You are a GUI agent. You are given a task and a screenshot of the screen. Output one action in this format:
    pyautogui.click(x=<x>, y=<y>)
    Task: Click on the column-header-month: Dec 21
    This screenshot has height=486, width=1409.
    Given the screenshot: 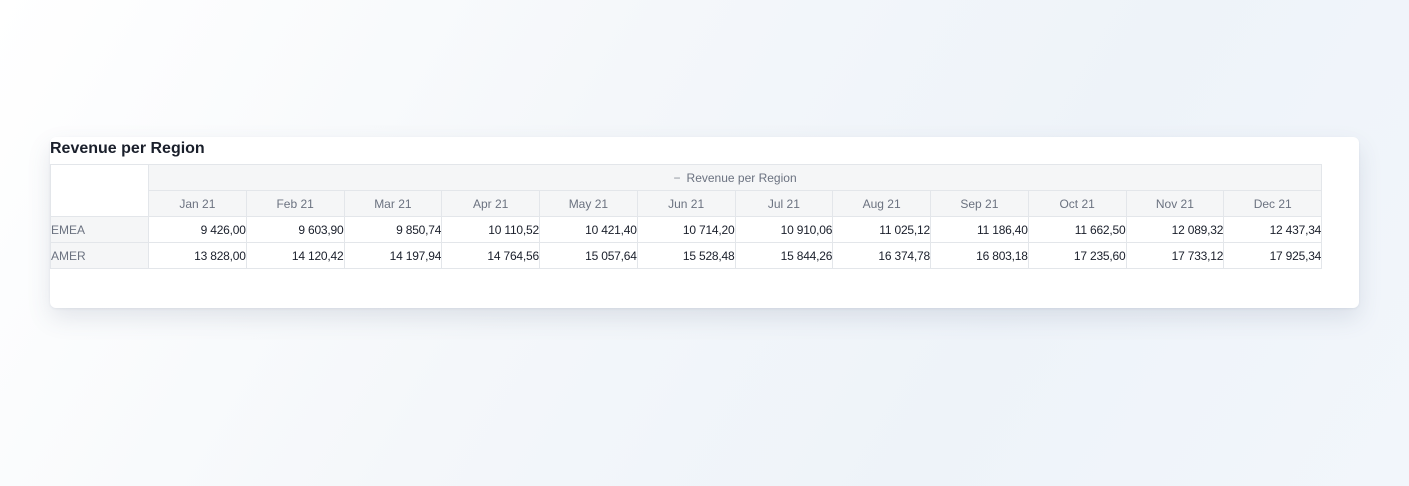 What is the action you would take?
    pyautogui.click(x=1273, y=203)
    